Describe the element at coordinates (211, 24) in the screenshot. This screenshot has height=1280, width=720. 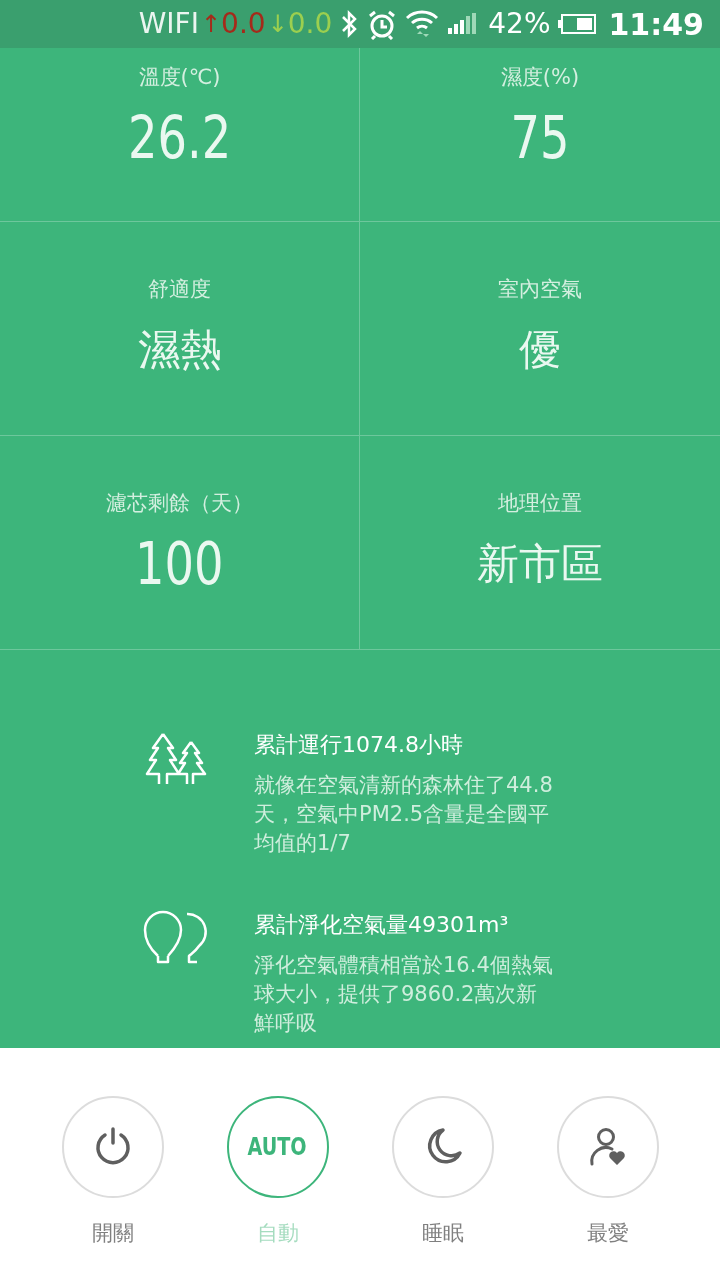
I see `upload-arrow: ↑` at that location.